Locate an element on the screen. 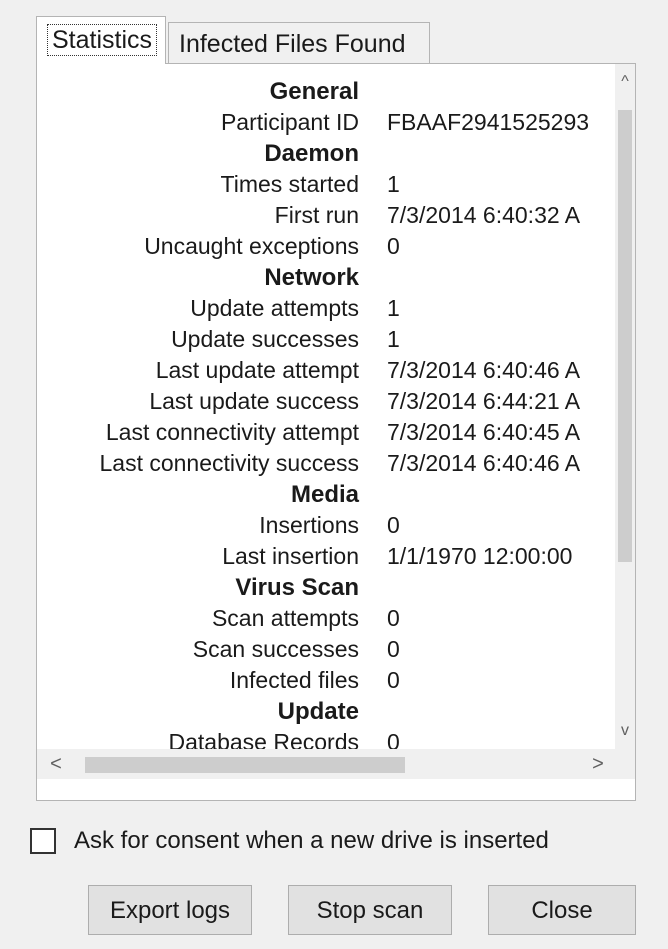  vertical-scrollbar: ^ v is located at coordinates (625, 406).